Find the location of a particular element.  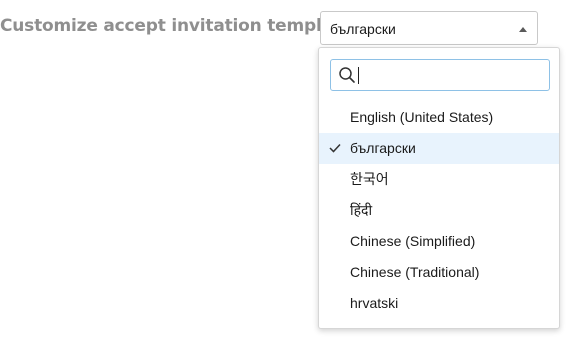

option-label: 한국어 is located at coordinates (369, 179).